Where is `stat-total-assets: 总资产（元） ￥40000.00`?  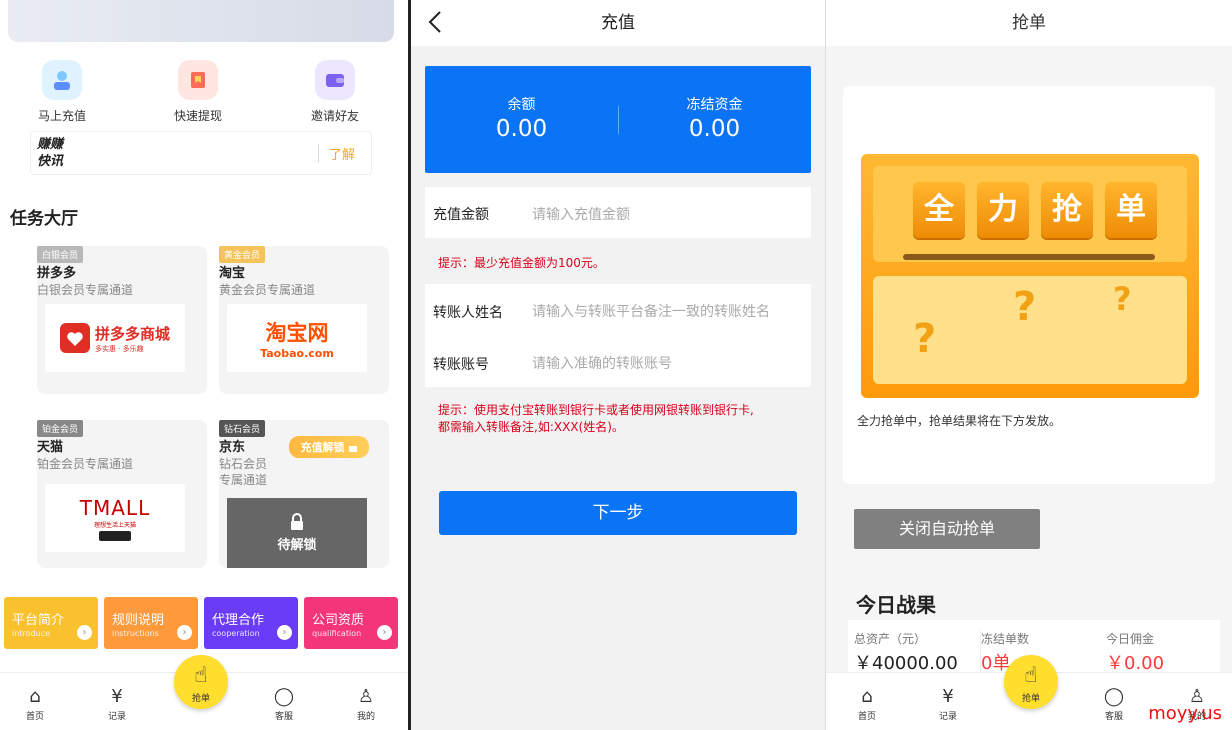
stat-total-assets: 总资产（元） ￥40000.00 is located at coordinates (906, 653).